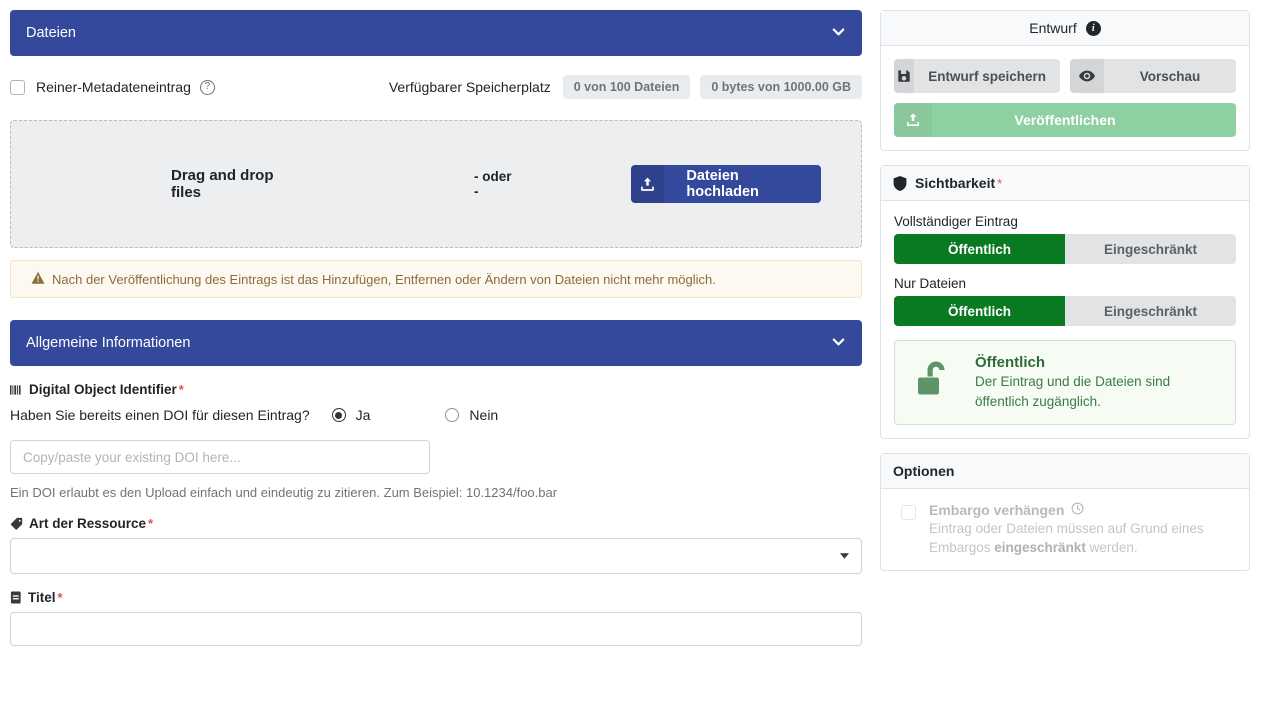 The width and height of the screenshot is (1266, 706). What do you see at coordinates (1065, 76) in the screenshot?
I see `draft-actions-row: Entwurf speichern Vorschau` at bounding box center [1065, 76].